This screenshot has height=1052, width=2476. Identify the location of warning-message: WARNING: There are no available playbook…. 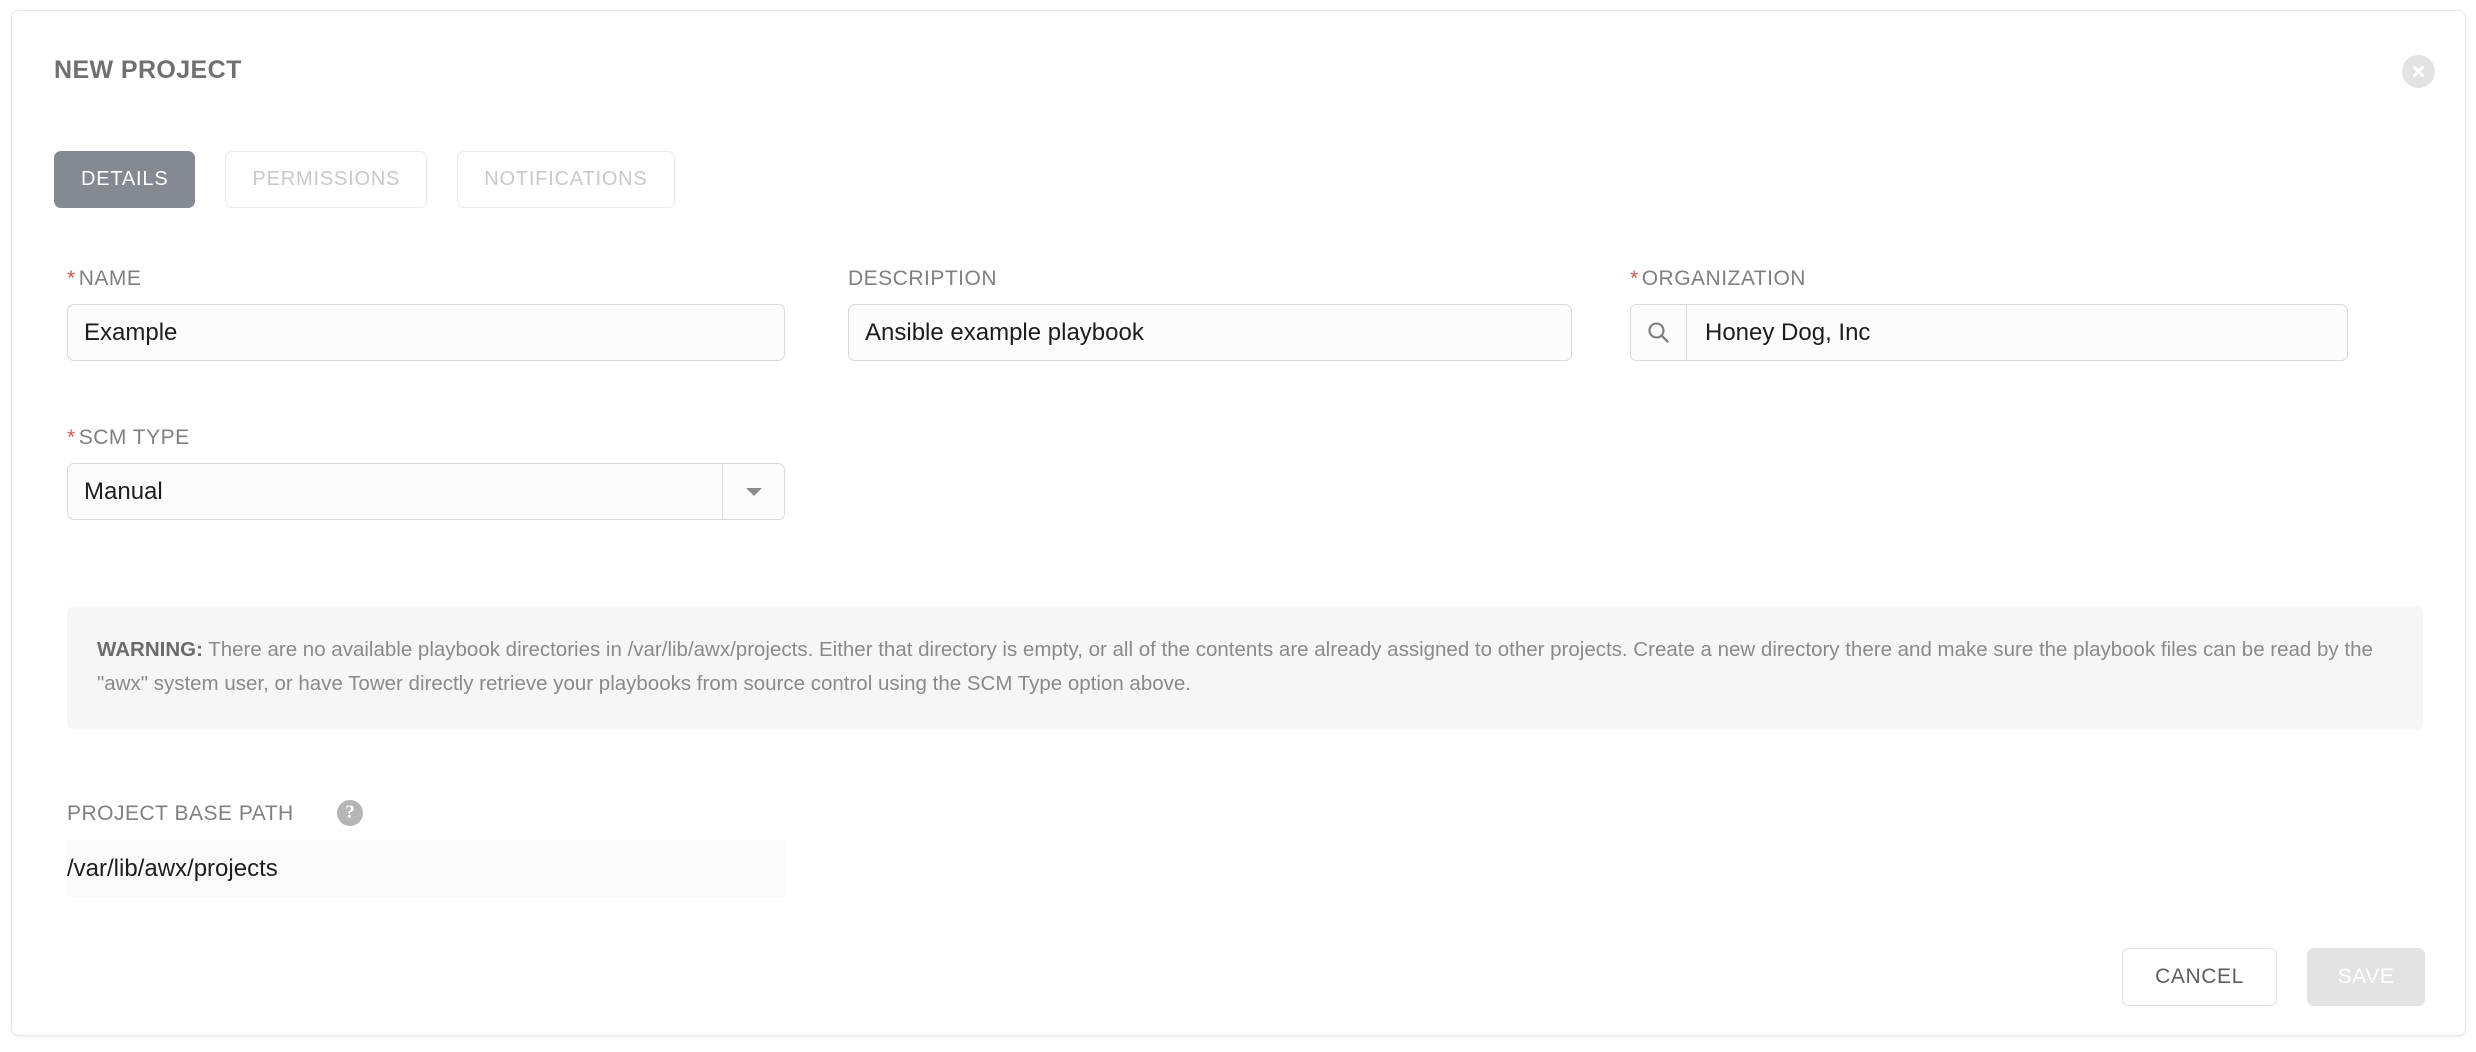
(1245, 668).